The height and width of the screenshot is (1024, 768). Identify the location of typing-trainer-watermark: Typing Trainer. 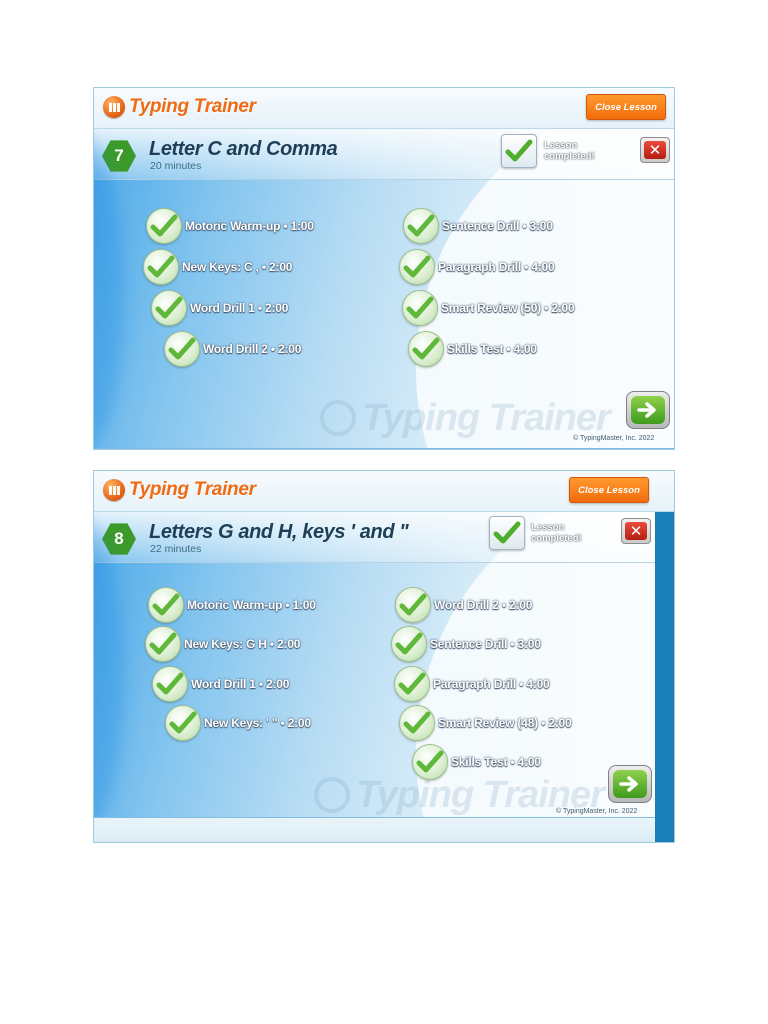
(465, 418).